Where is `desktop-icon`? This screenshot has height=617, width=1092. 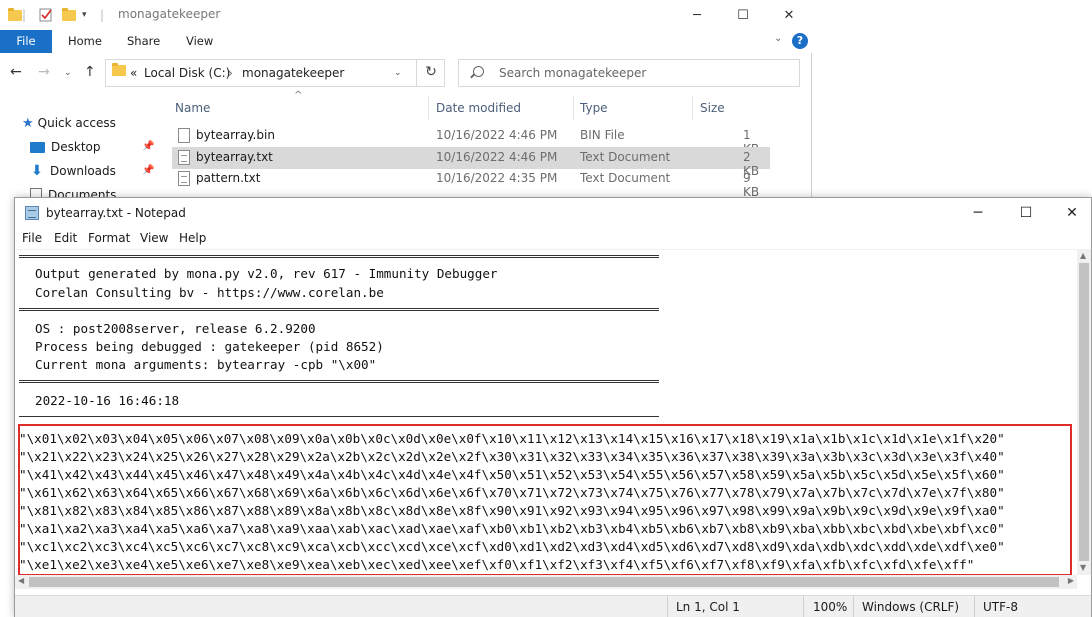 desktop-icon is located at coordinates (37, 147).